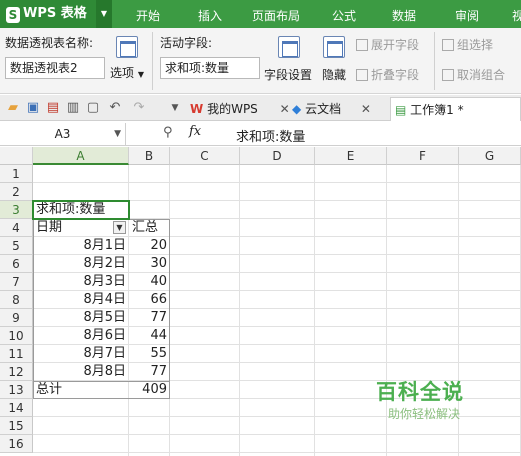 This screenshot has width=521, height=456. Describe the element at coordinates (420, 392) in the screenshot. I see `watermark-title: 百科全说` at that location.